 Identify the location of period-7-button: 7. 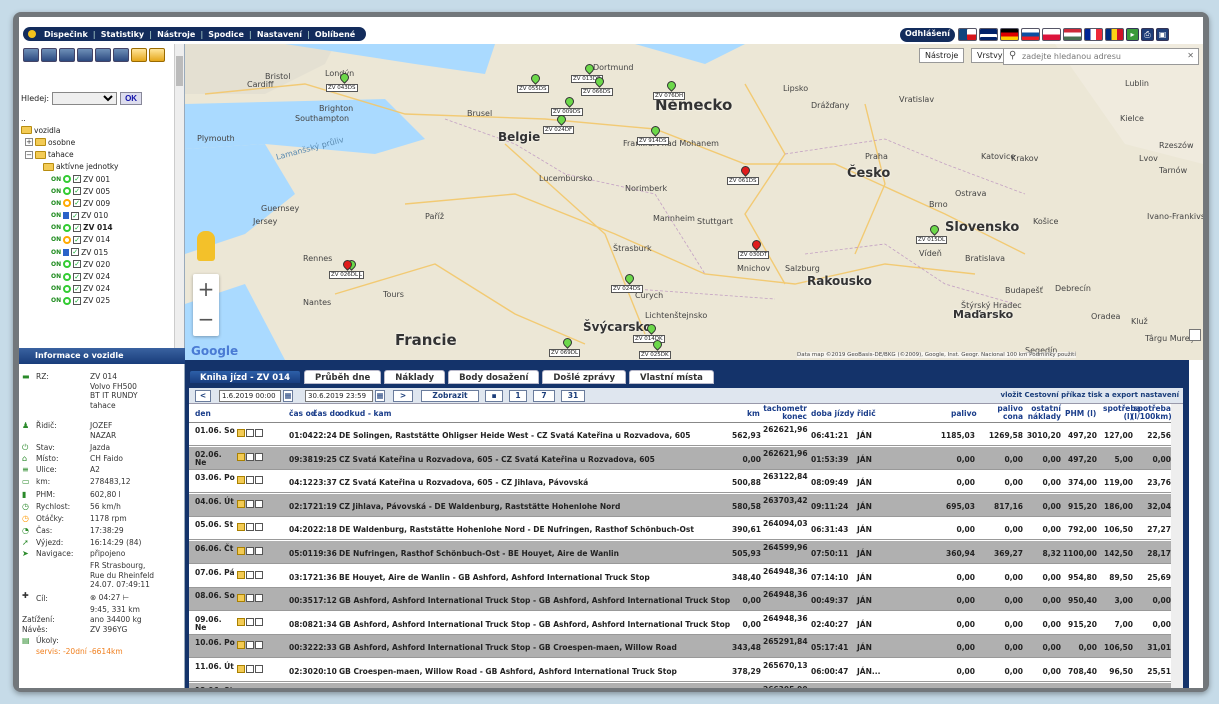
(544, 396).